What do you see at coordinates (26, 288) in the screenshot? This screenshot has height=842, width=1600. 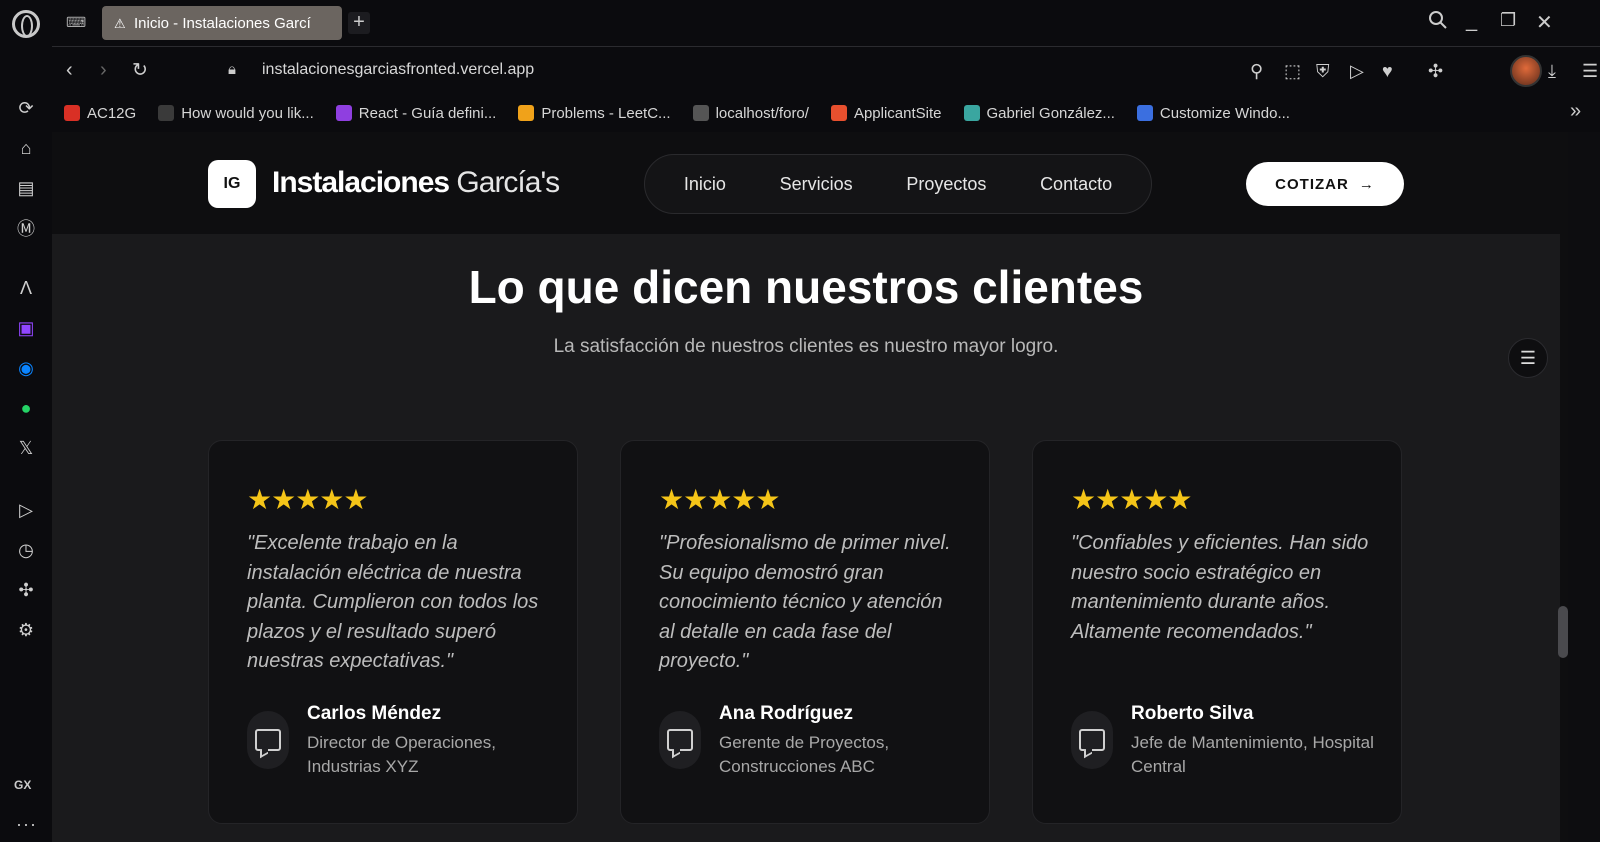 I see `aria-icon: Λ` at bounding box center [26, 288].